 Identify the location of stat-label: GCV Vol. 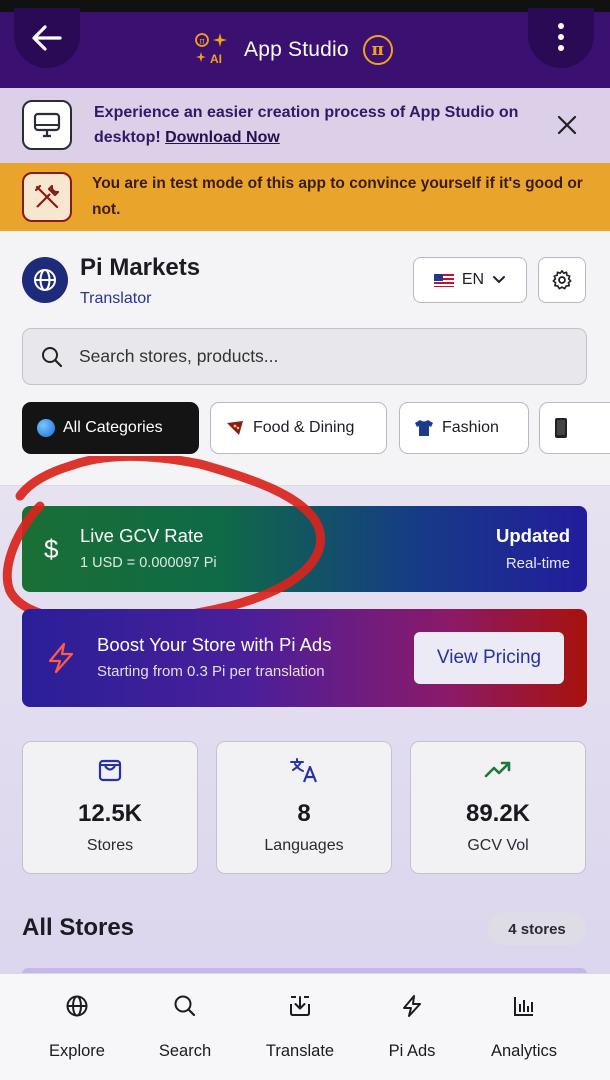
(498, 845).